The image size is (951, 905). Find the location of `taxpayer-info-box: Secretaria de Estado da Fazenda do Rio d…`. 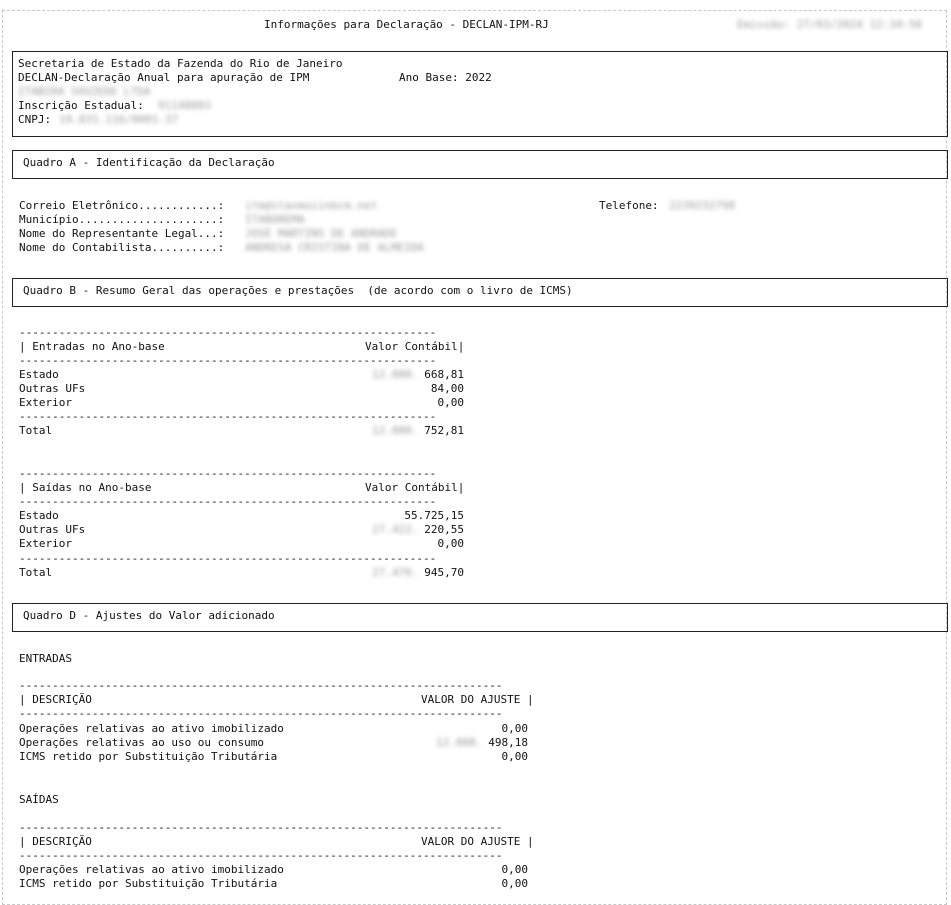

taxpayer-info-box: Secretaria de Estado da Fazenda do Rio d… is located at coordinates (480, 94).